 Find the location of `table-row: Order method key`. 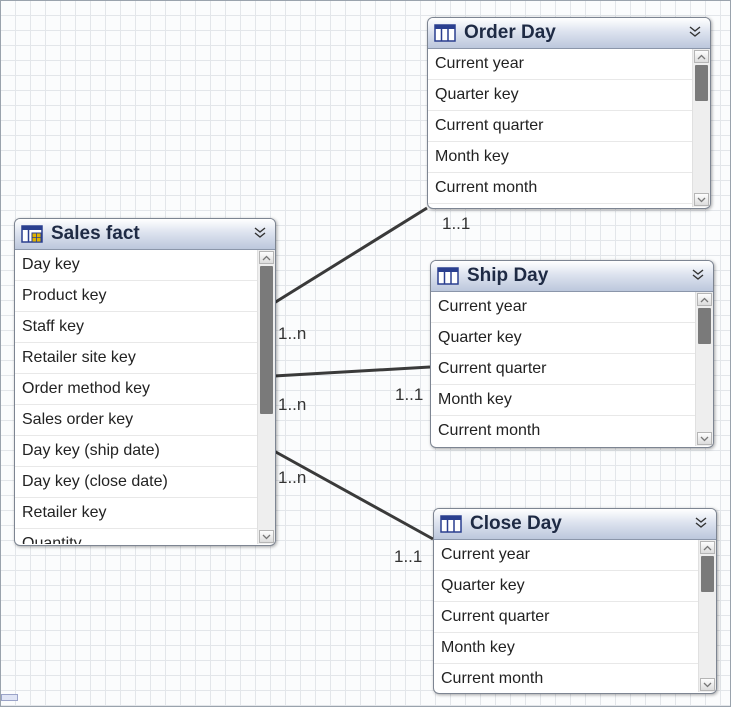

table-row: Order method key is located at coordinates (145, 389).